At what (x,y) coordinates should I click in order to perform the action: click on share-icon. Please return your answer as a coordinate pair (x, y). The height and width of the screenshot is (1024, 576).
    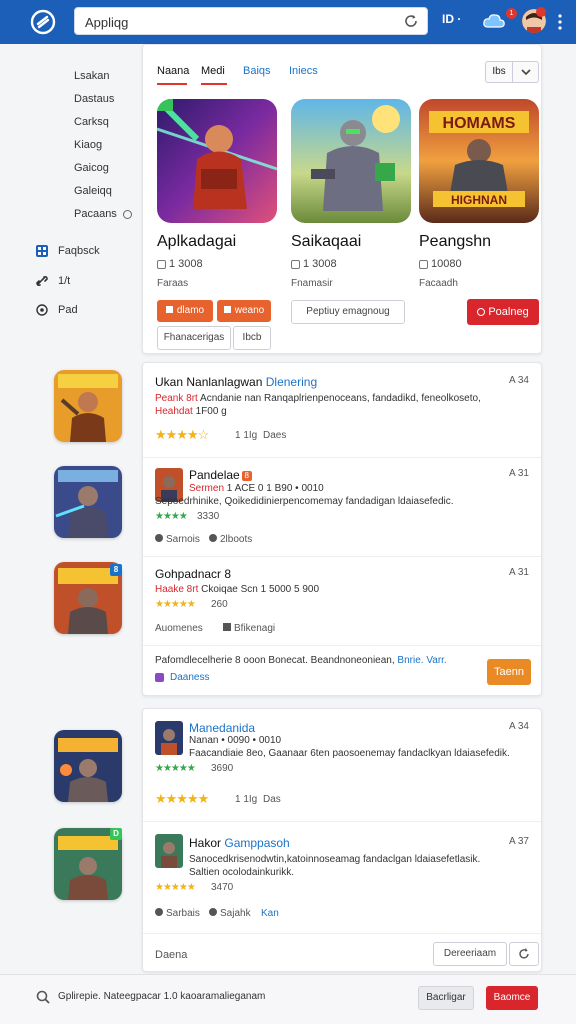
    Looking at the image, I should click on (227, 627).